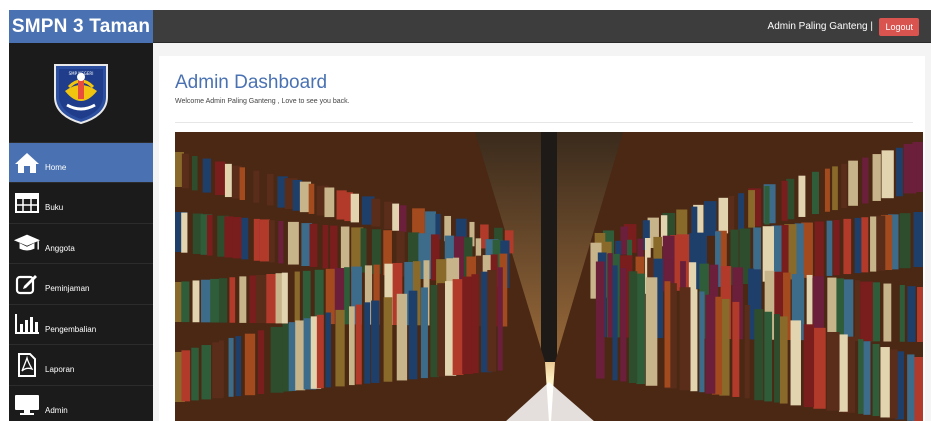 This screenshot has width=931, height=421. I want to click on sidebar-item-home: Home, so click(81, 163).